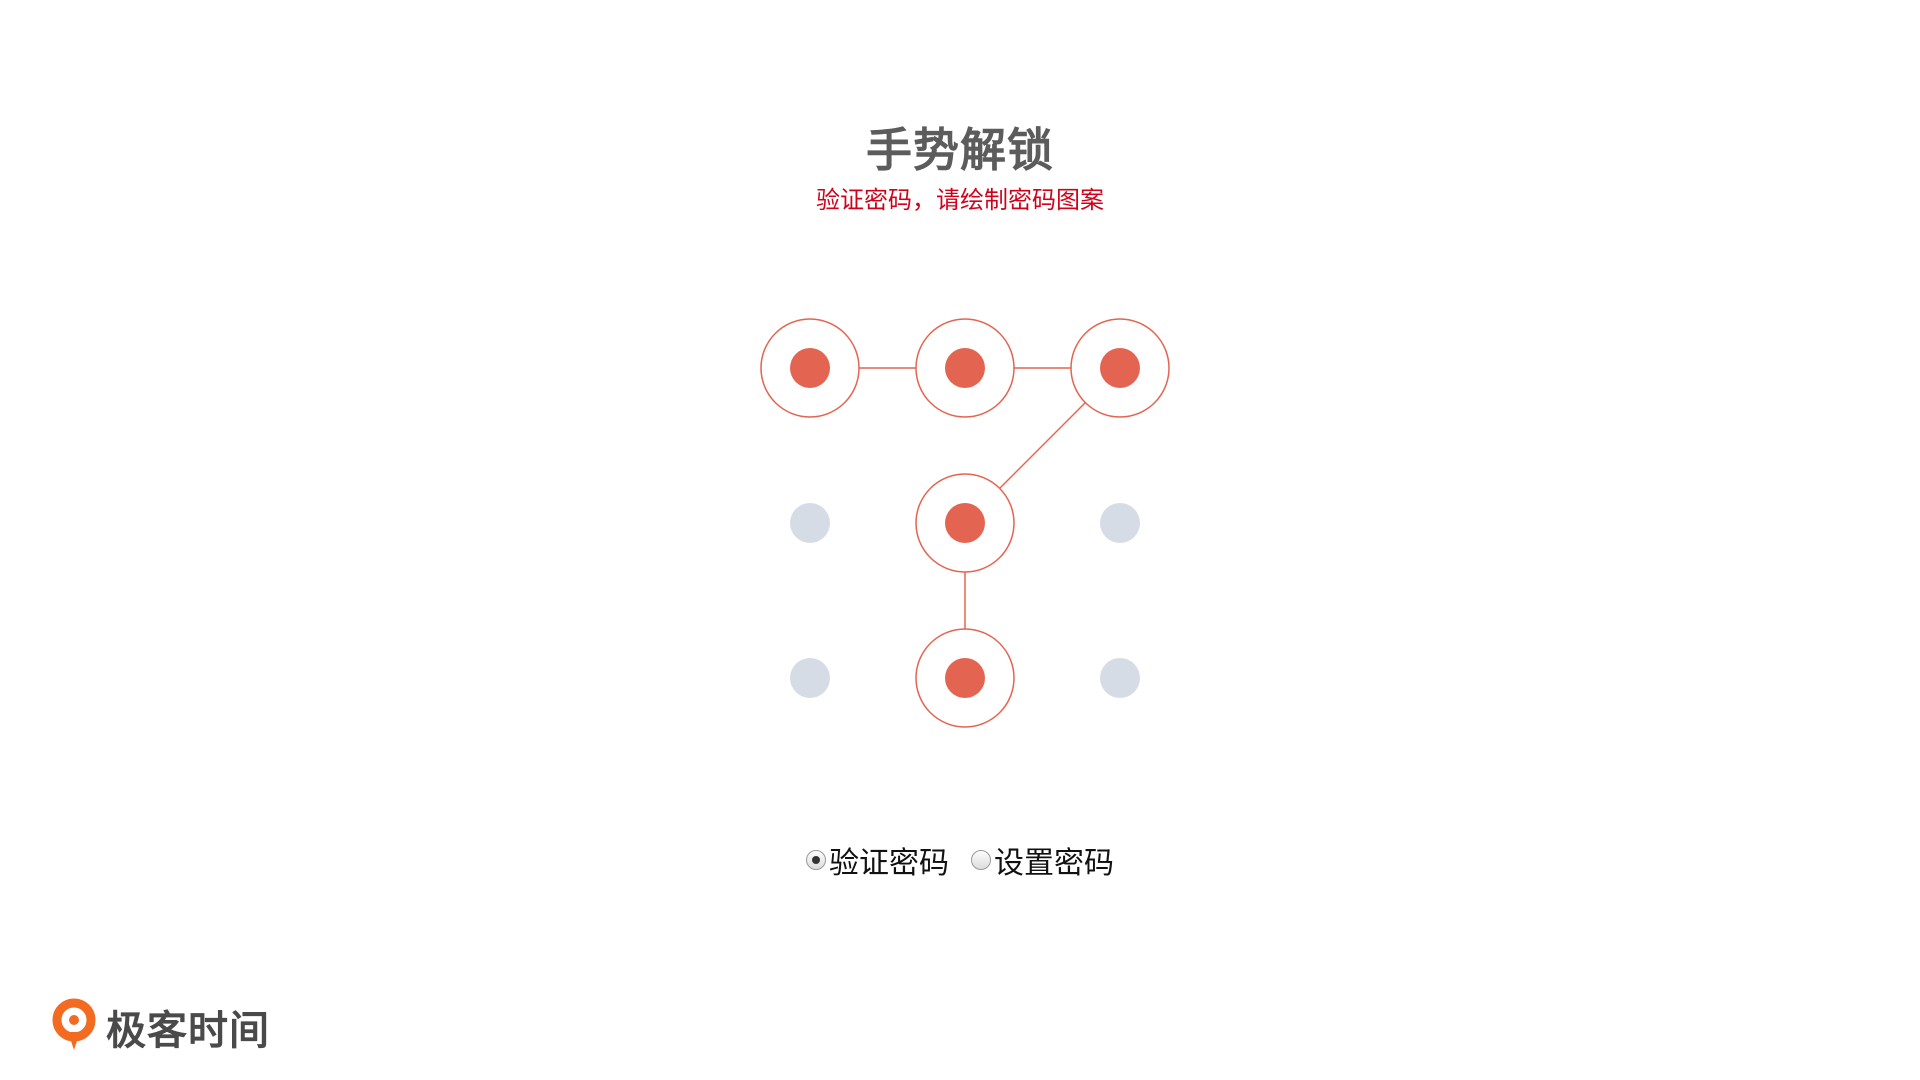 This screenshot has height=1080, width=1920. I want to click on set-mode-option: 设置密码, so click(1042, 860).